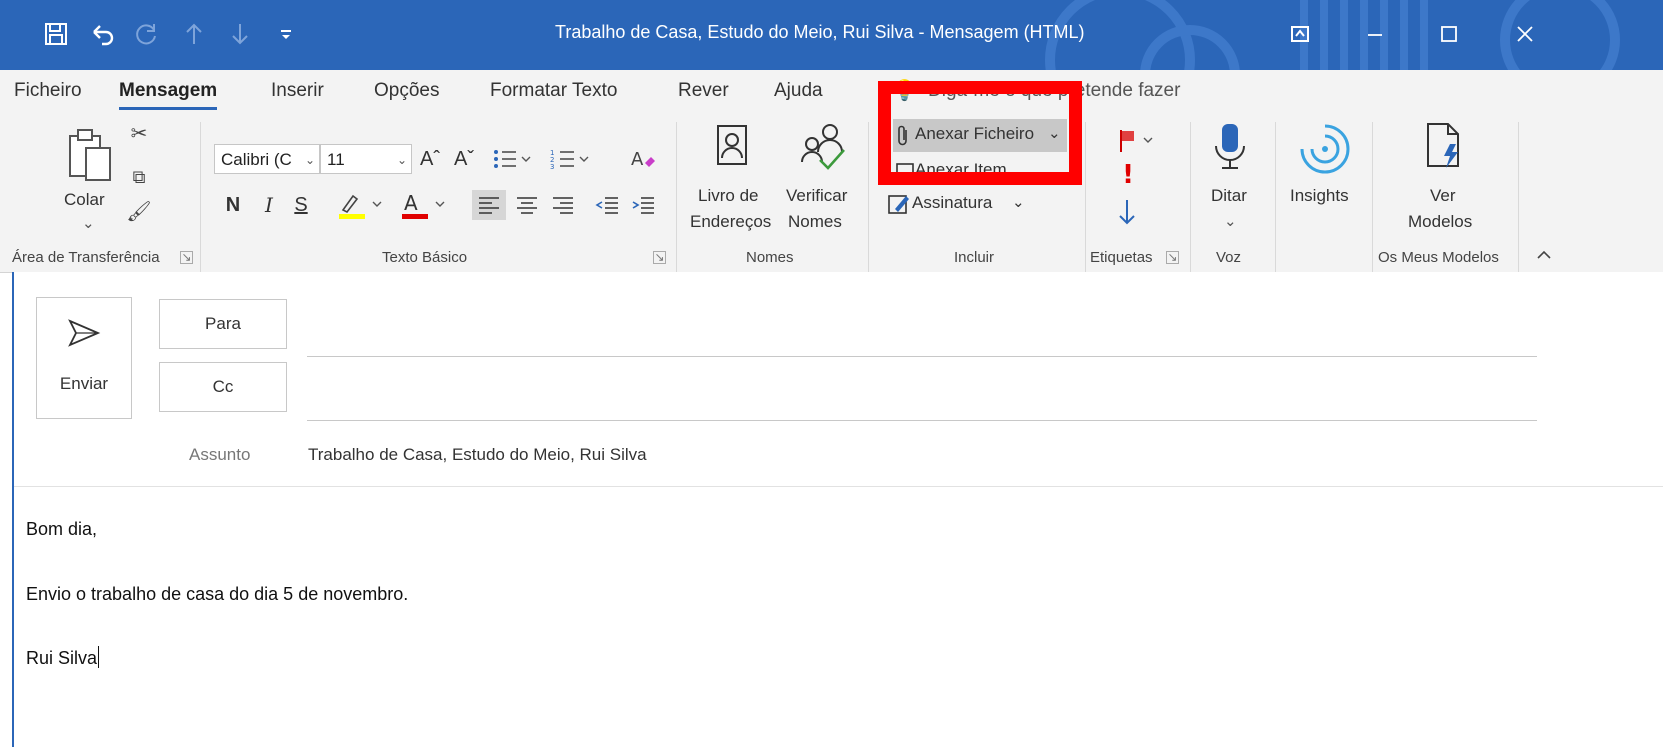 The image size is (1663, 747). Describe the element at coordinates (798, 91) in the screenshot. I see `tab-ajuda: Ajuda` at that location.